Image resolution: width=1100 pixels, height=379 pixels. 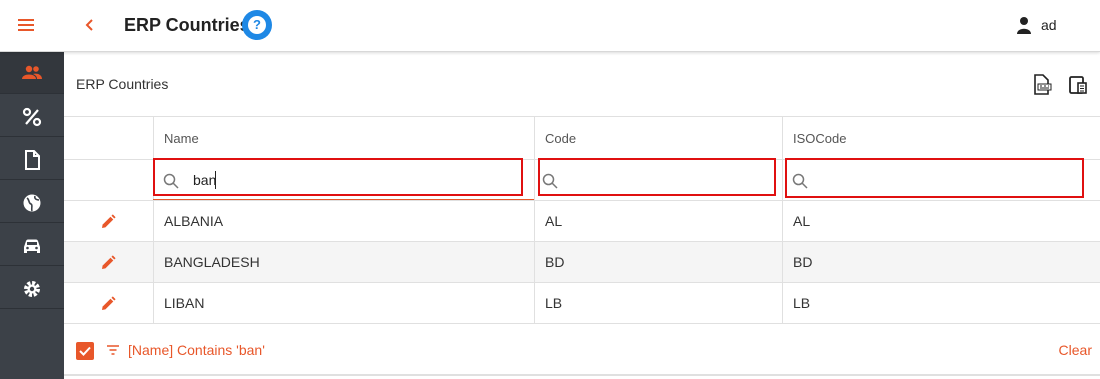 I want to click on sidebar, so click(x=32, y=215).